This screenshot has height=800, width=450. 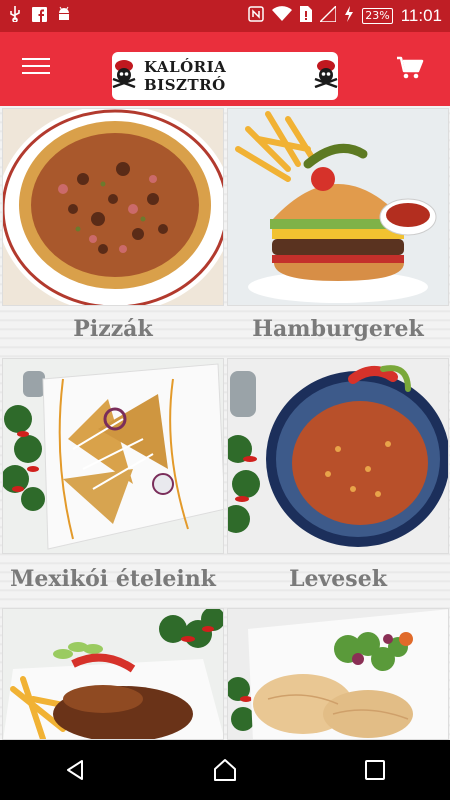 I want to click on sim-icon, so click(x=306, y=16).